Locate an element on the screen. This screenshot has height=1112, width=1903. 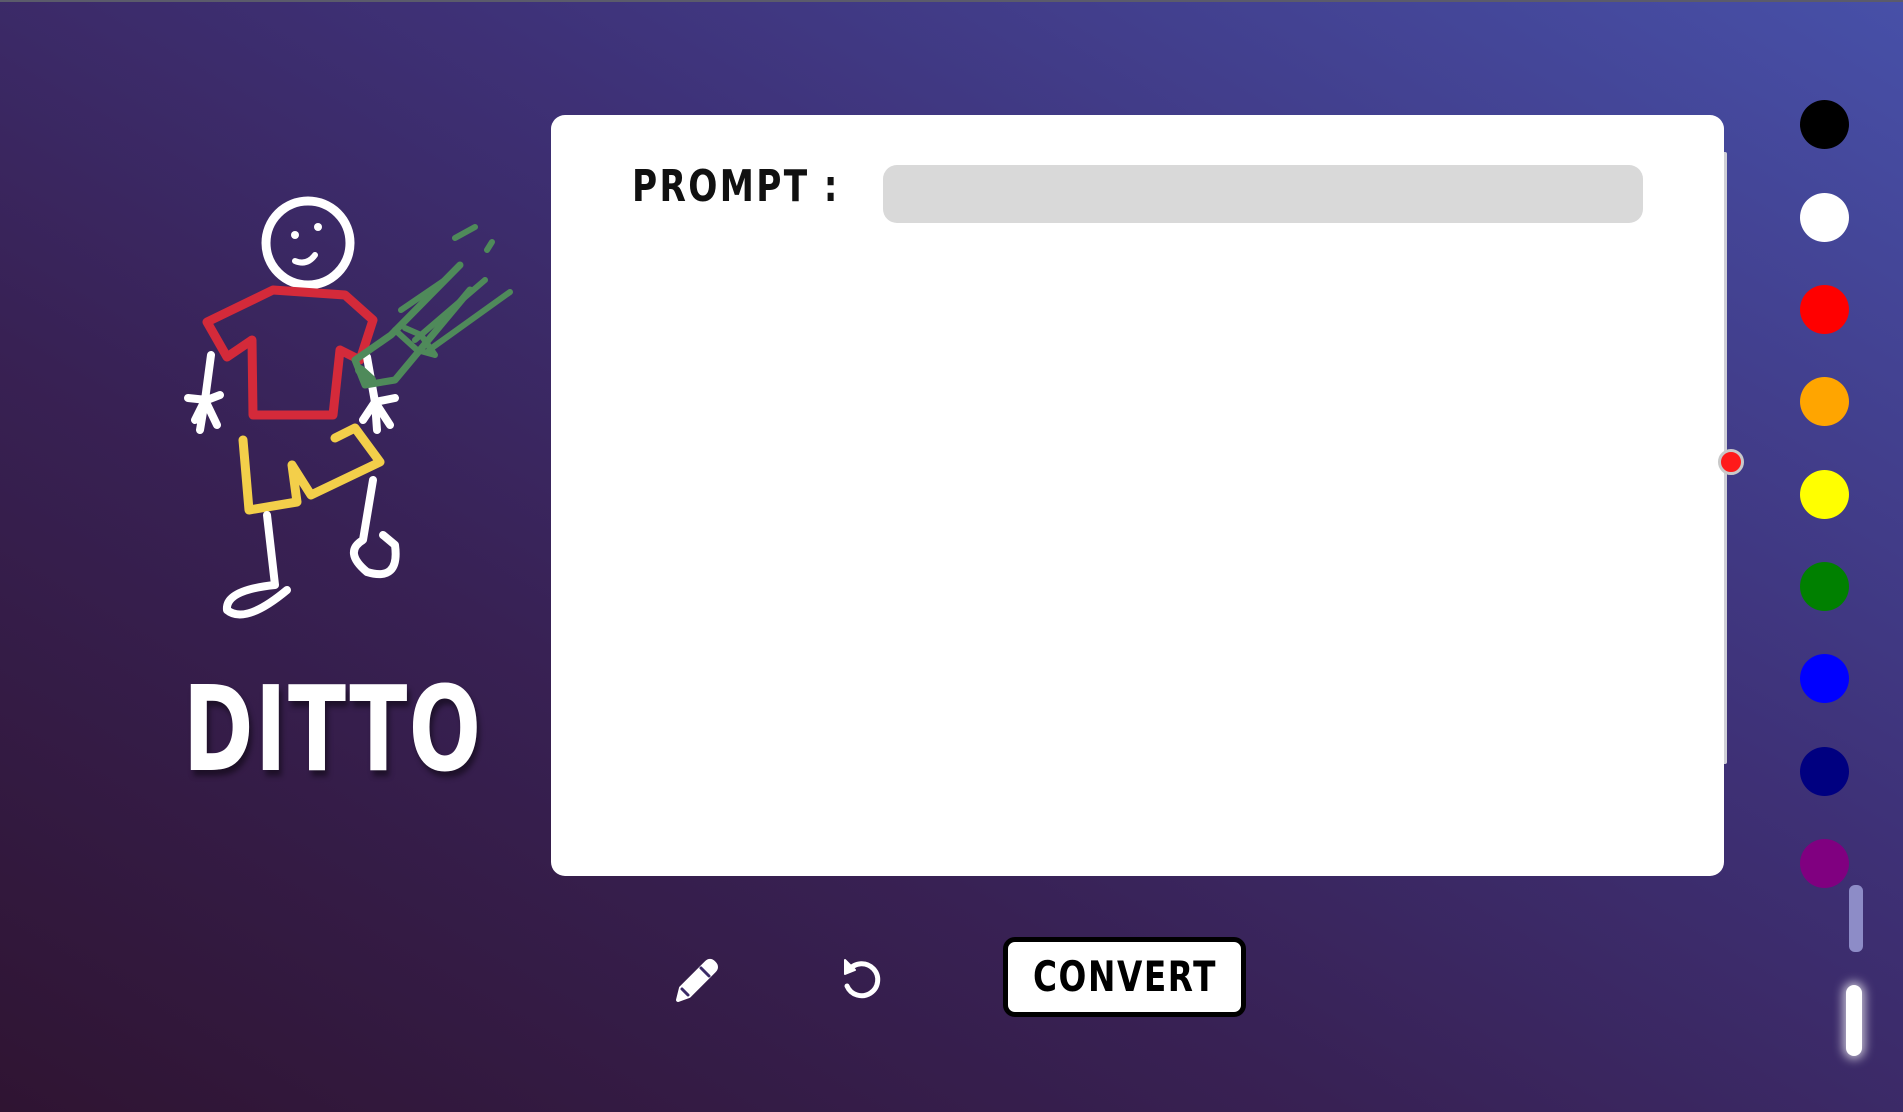
color-swatch-black is located at coordinates (1824, 124).